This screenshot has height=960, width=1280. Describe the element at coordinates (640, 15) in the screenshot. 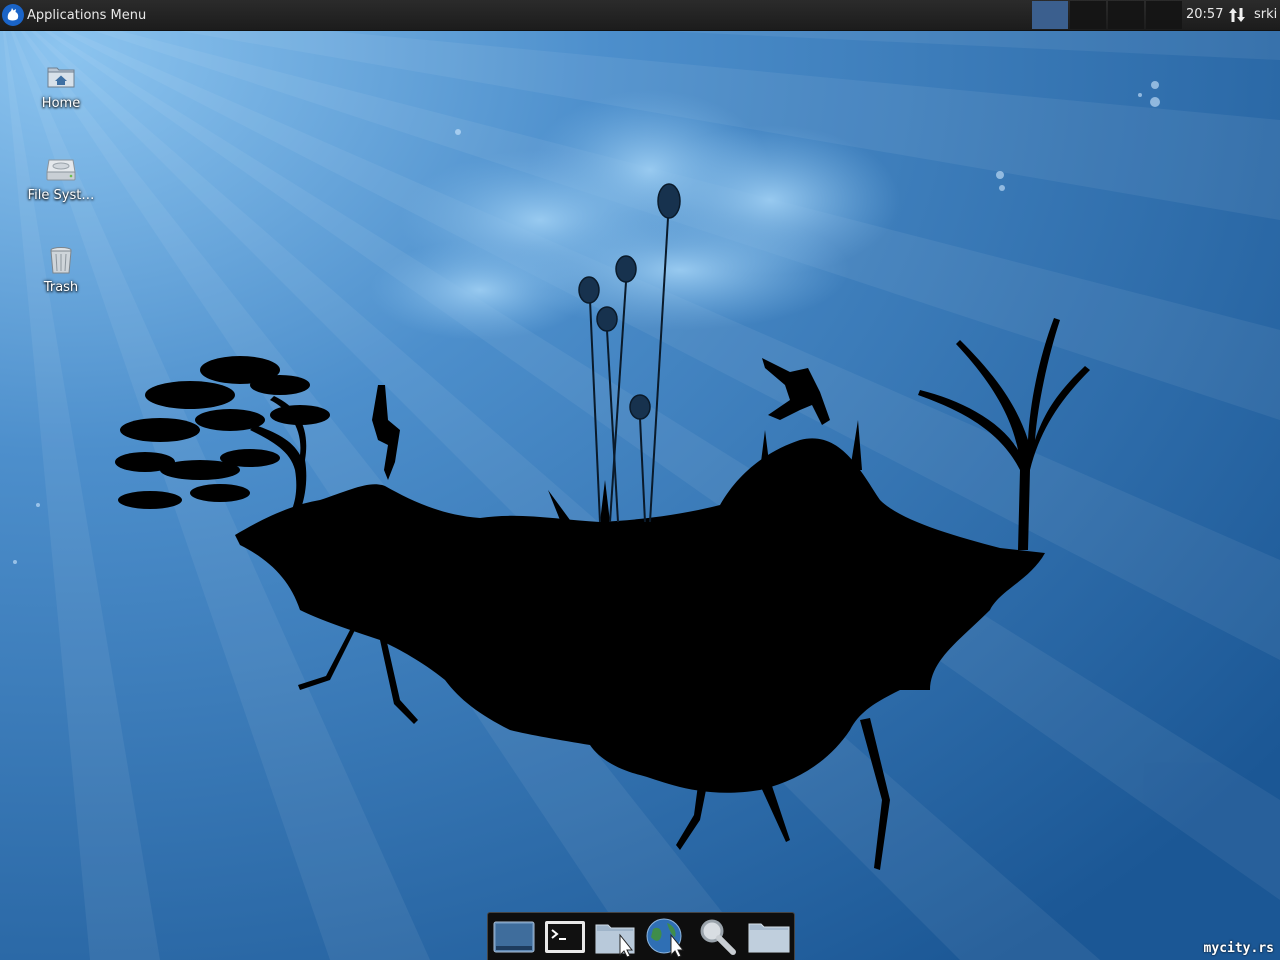

I see `top-panel: Applications Menu 20:57 srki` at that location.